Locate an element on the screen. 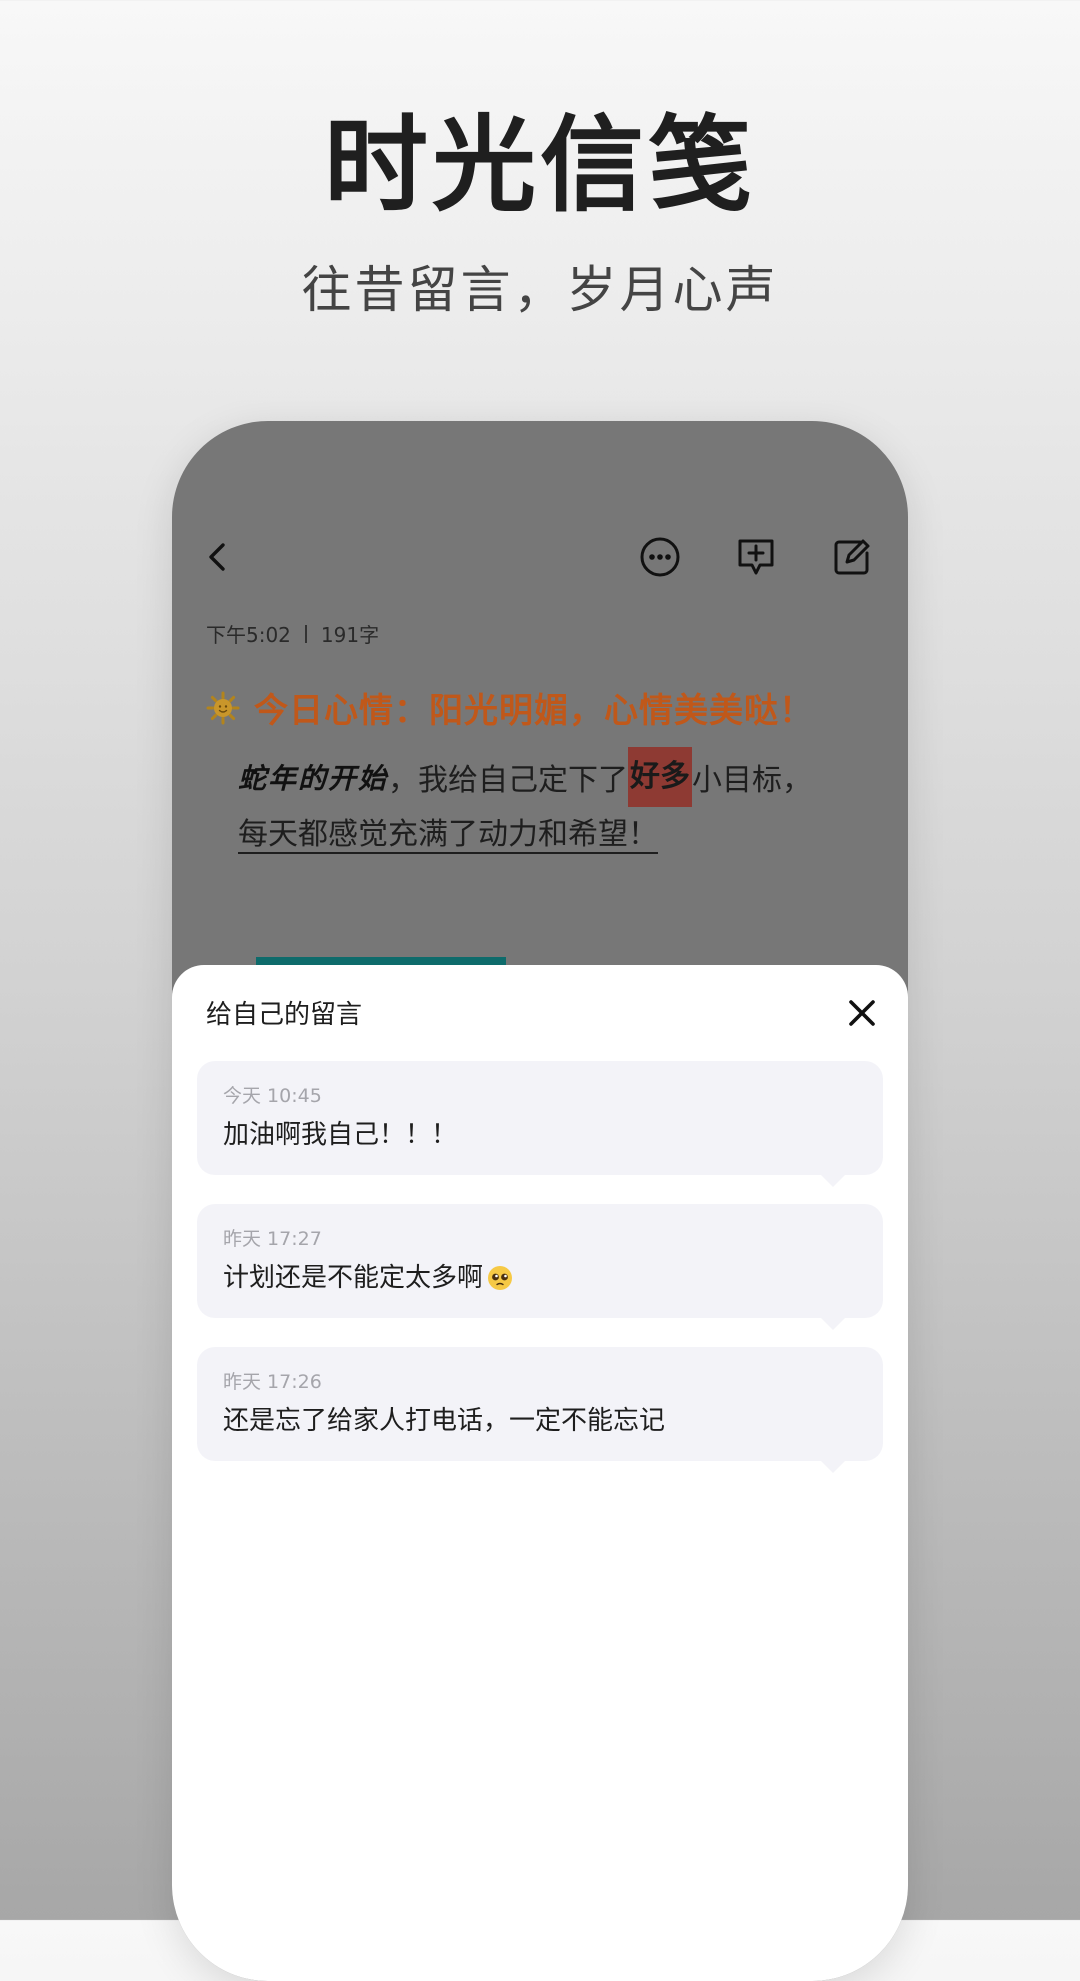 This screenshot has width=1080, height=1981. message-card: 昨天 17:26 还是忘了给家人打电话，一定不能忘记 is located at coordinates (540, 1410).